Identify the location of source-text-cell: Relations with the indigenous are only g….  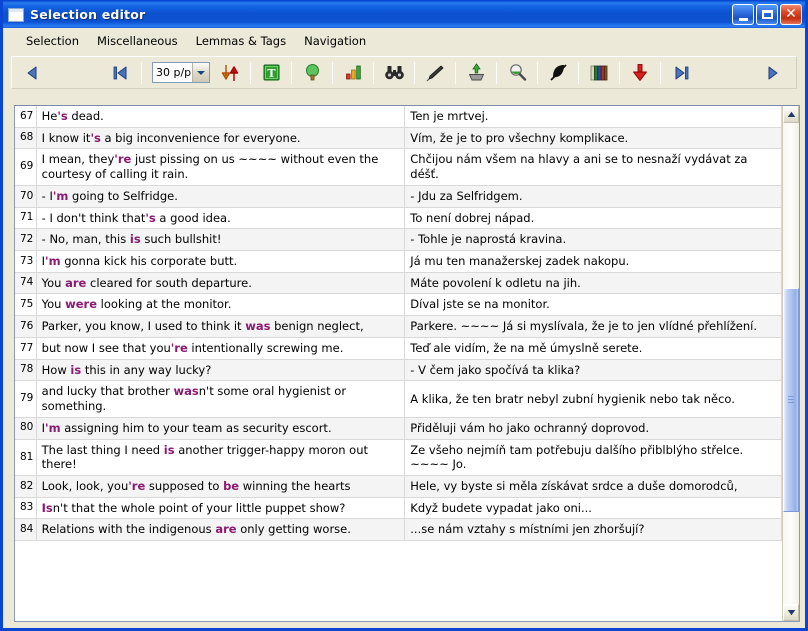
(221, 530).